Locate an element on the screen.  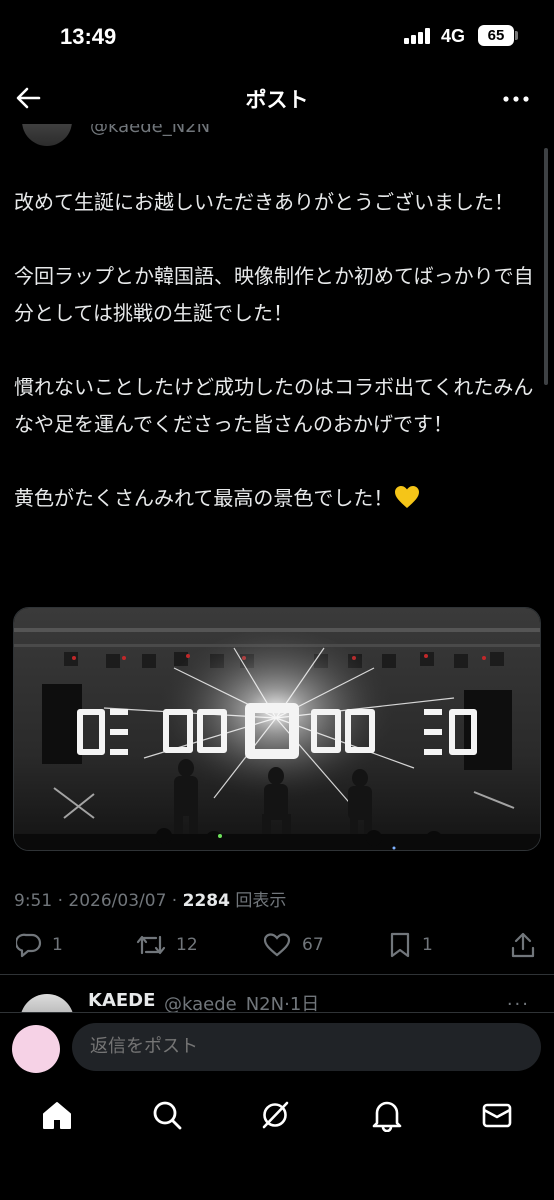
post-paragraph: 黄色がたくさんみれて最高の景色でした！ is located at coordinates (276, 498).